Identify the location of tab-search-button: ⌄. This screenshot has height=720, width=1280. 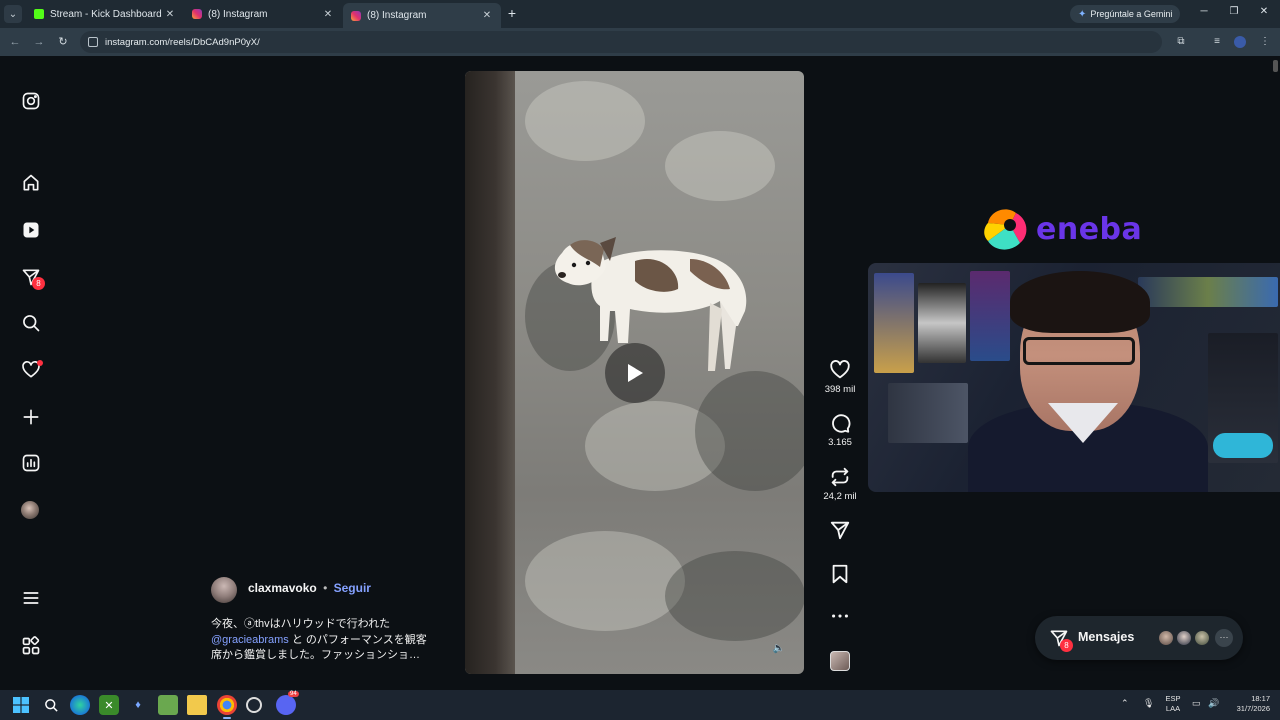
(13, 14).